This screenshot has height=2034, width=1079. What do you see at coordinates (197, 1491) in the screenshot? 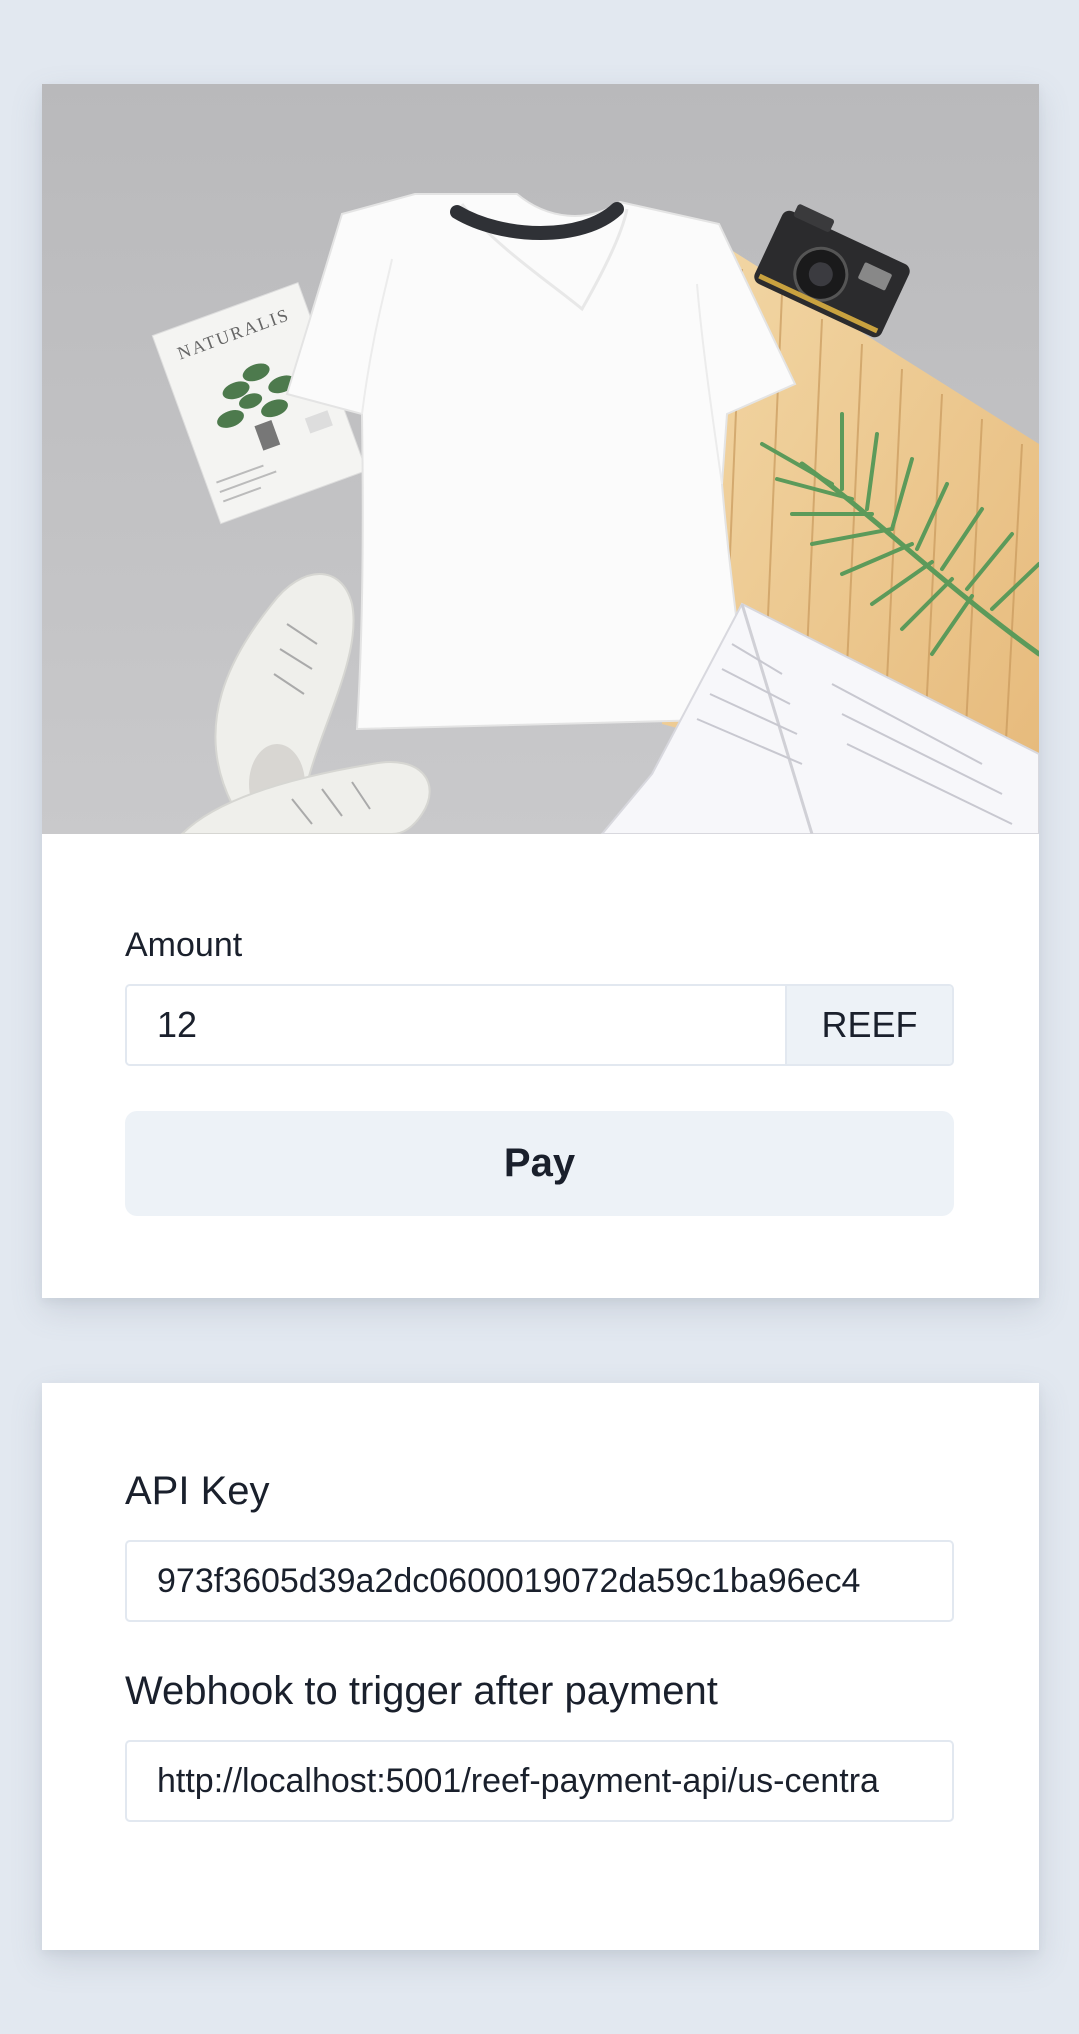
I see `api-key-label: API Key` at bounding box center [197, 1491].